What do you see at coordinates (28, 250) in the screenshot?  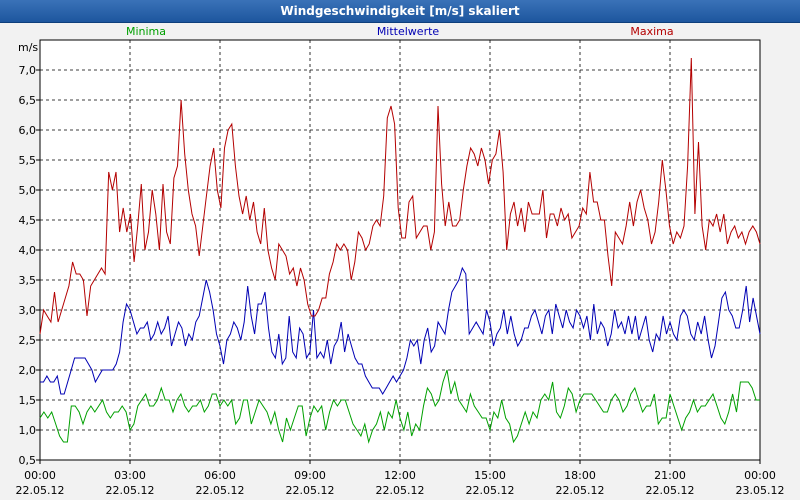 I see `y-tick-label: 4,0` at bounding box center [28, 250].